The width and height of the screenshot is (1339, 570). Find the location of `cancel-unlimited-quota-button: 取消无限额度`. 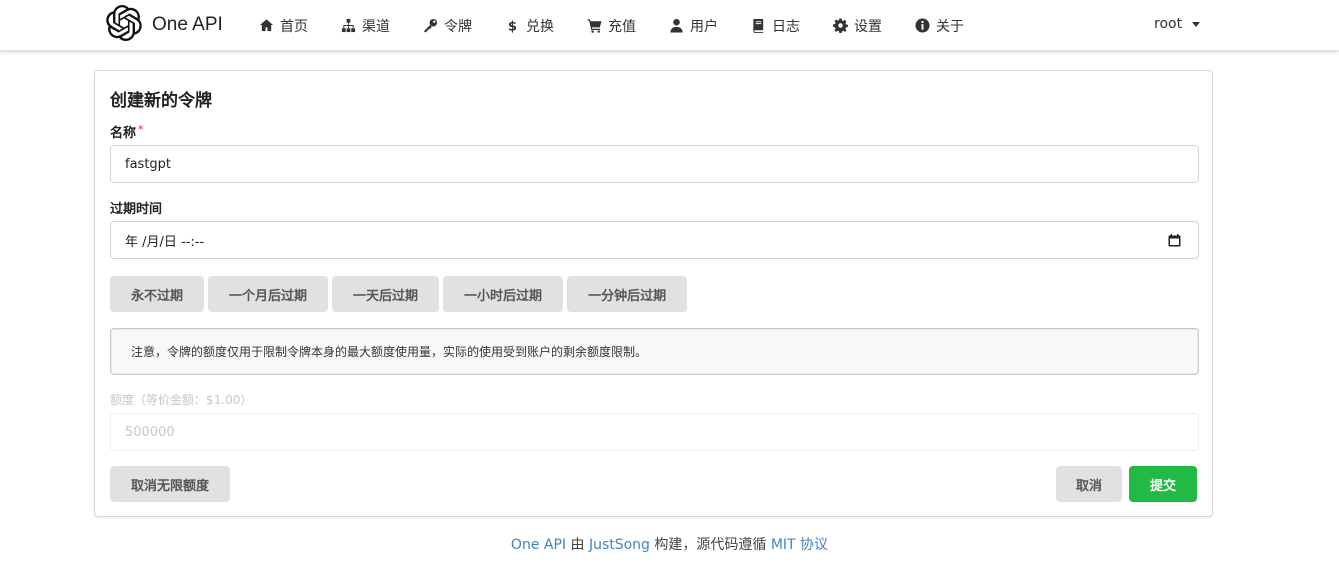

cancel-unlimited-quota-button: 取消无限额度 is located at coordinates (170, 484).